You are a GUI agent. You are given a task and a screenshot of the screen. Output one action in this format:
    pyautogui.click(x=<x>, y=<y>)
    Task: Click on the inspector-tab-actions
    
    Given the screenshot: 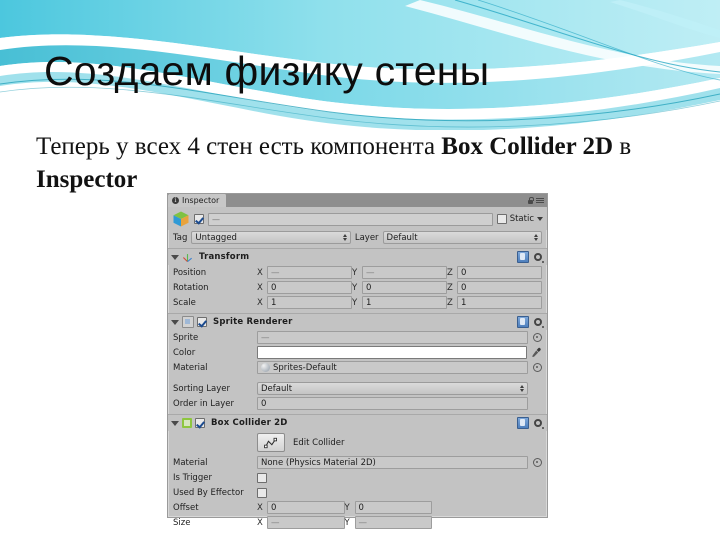 What is the action you would take?
    pyautogui.click(x=537, y=200)
    